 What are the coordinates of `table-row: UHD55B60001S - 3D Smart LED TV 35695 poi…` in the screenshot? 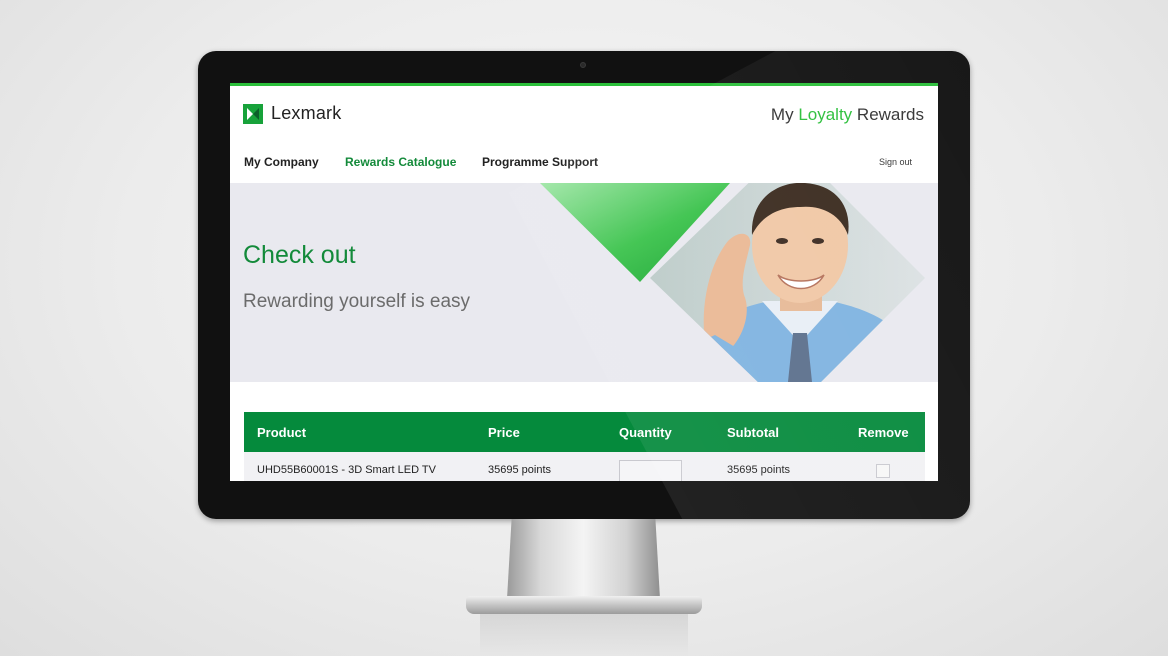 It's located at (584, 466).